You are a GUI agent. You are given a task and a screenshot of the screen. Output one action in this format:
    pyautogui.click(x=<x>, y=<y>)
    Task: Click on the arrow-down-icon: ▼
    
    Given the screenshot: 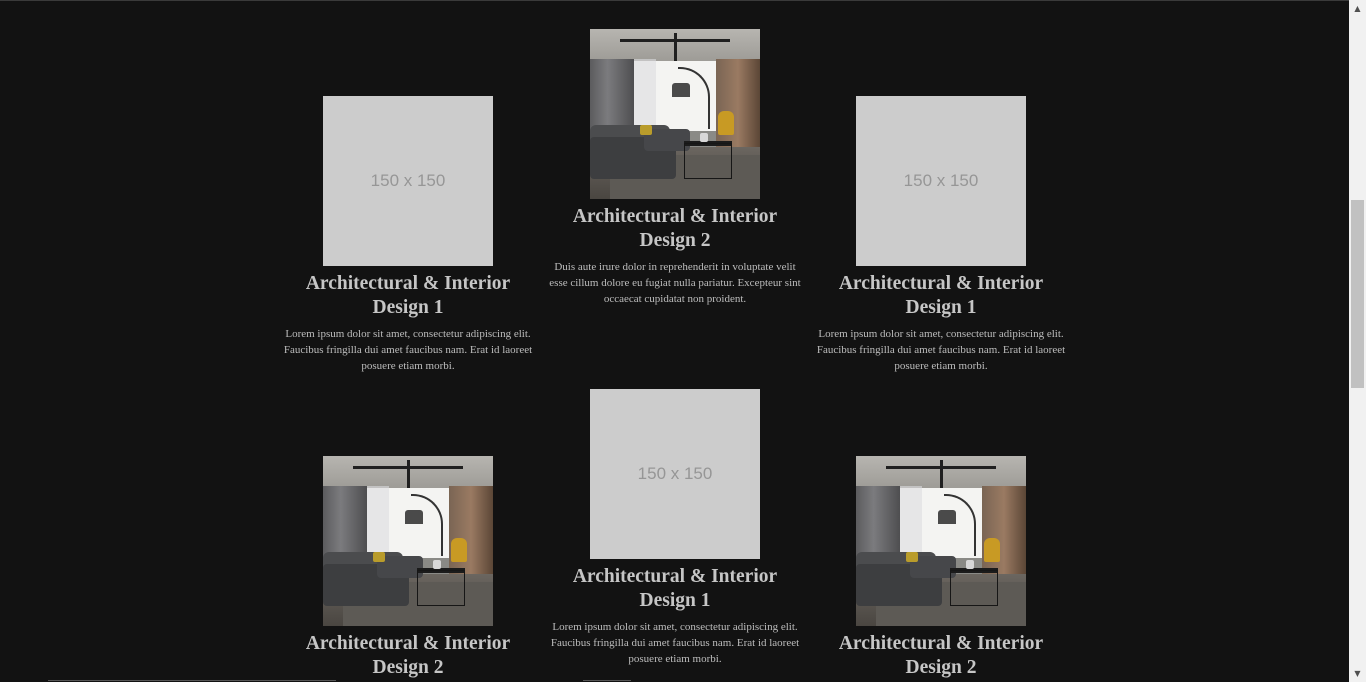 What is the action you would take?
    pyautogui.click(x=1357, y=673)
    